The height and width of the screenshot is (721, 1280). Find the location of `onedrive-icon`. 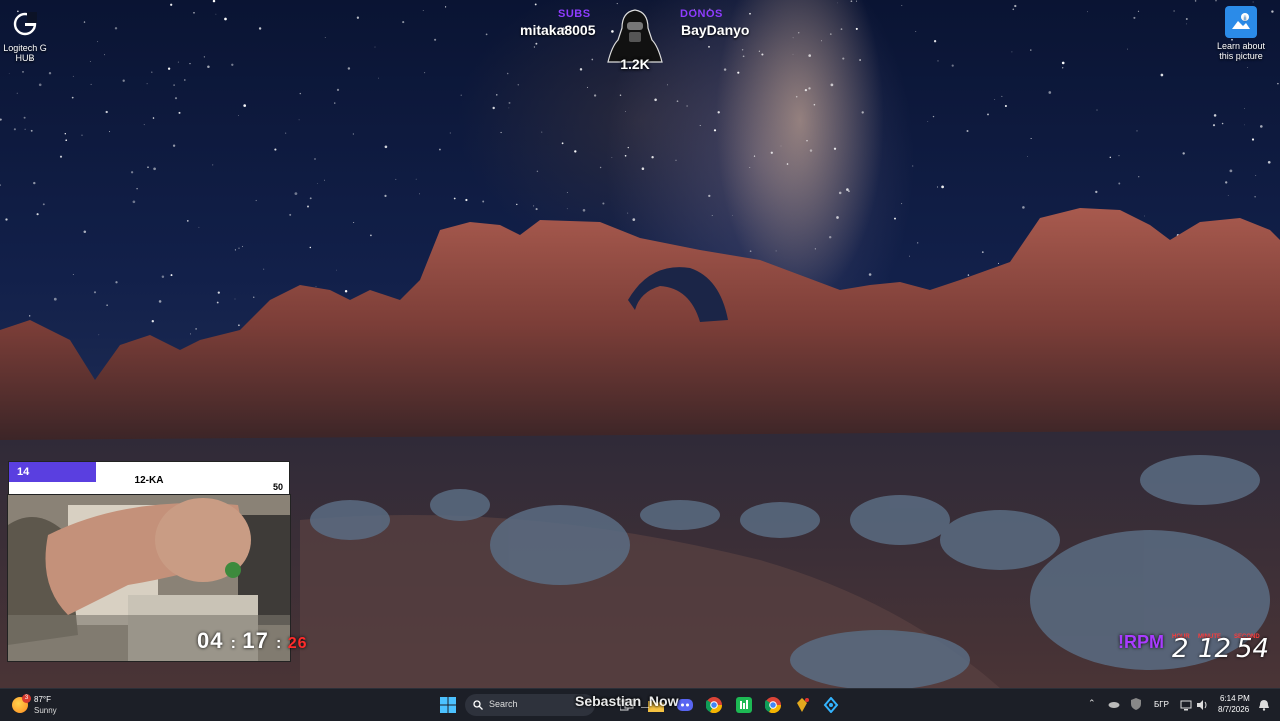

onedrive-icon is located at coordinates (1114, 703).